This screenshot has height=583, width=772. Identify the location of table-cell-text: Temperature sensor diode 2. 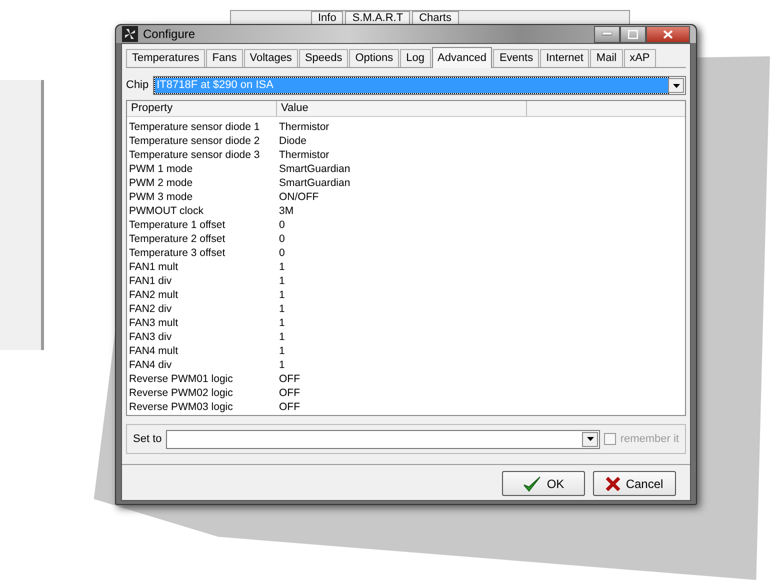
(194, 141).